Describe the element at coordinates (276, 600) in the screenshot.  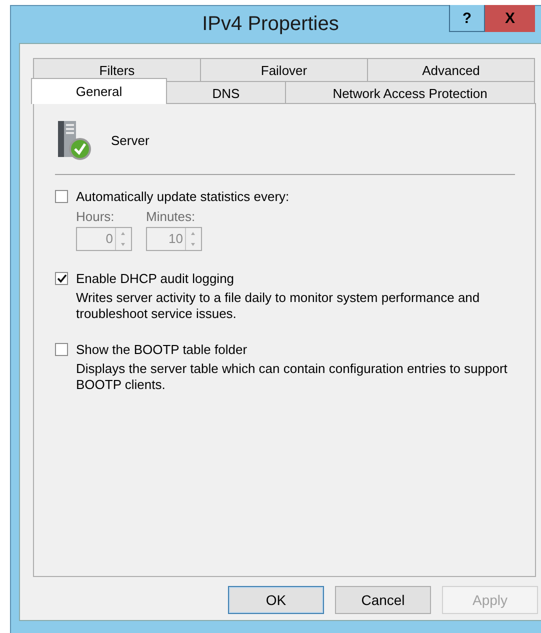
I see `dialog-button: OK` at that location.